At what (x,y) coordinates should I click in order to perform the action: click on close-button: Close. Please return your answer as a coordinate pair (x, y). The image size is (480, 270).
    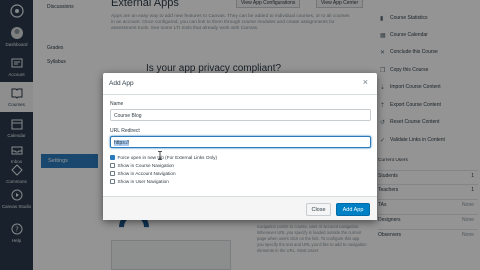
    Looking at the image, I should click on (318, 209).